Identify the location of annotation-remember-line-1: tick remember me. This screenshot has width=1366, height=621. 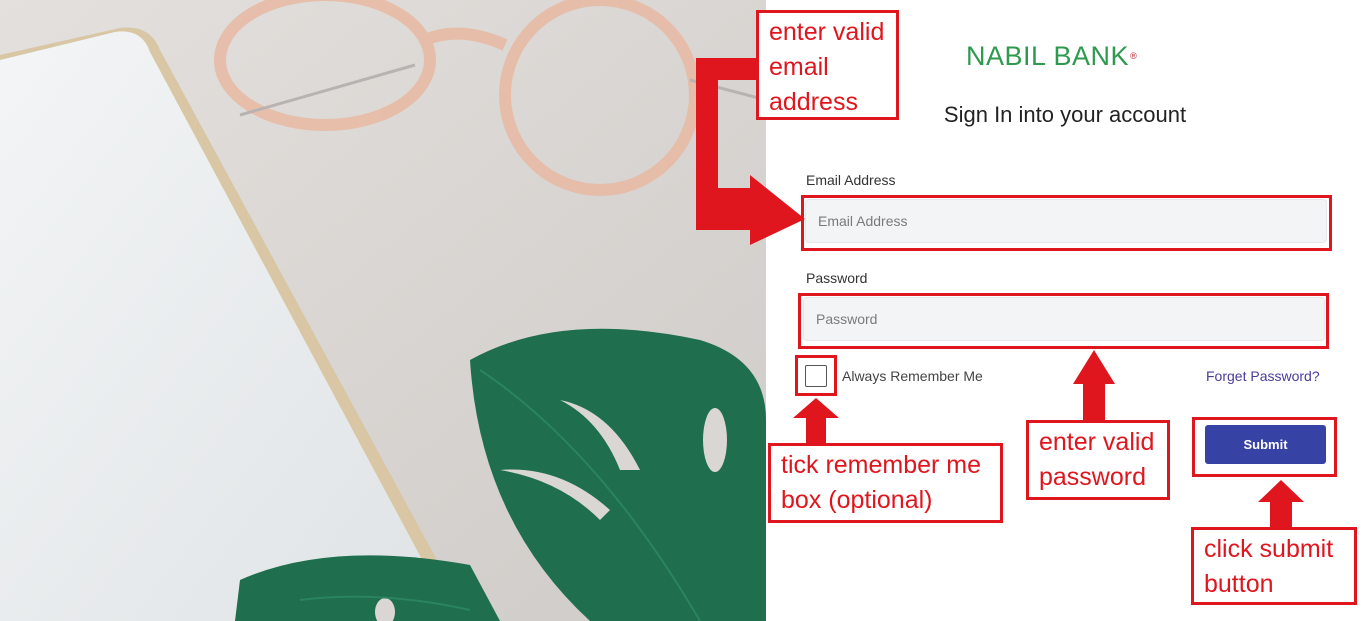
(881, 465).